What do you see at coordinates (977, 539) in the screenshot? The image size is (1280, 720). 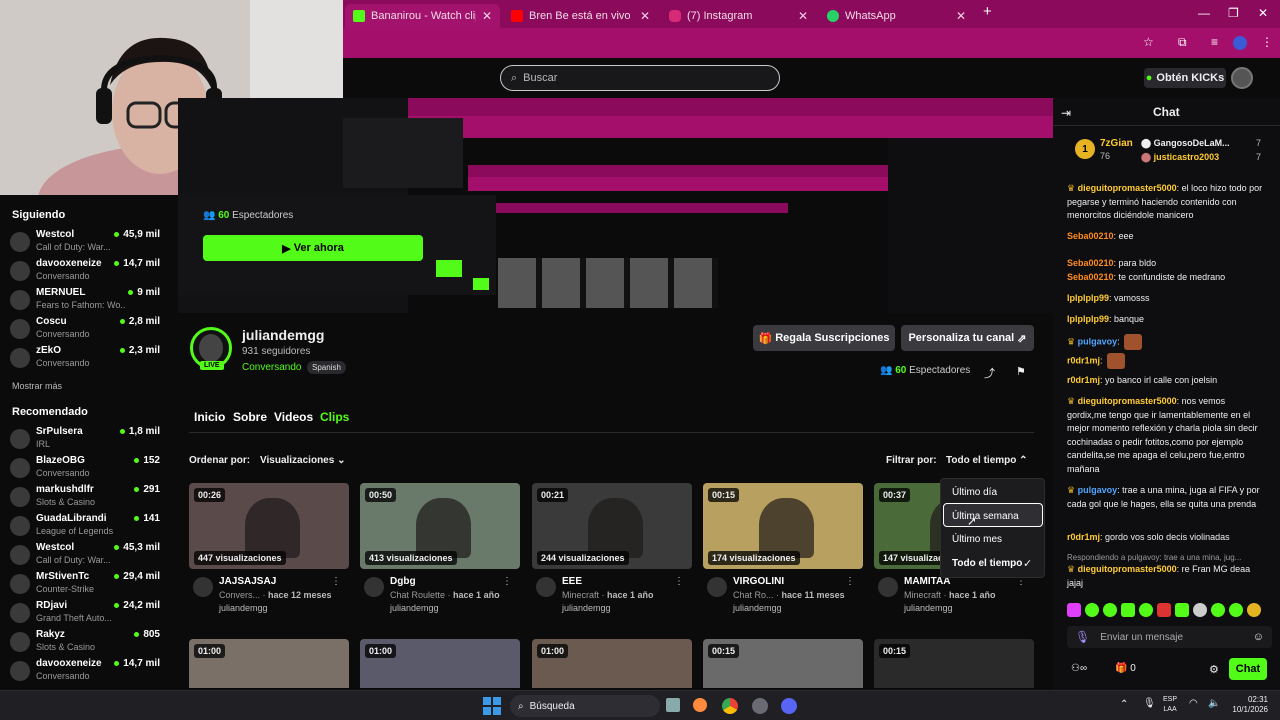 I see `filter-option-month: Último mes` at bounding box center [977, 539].